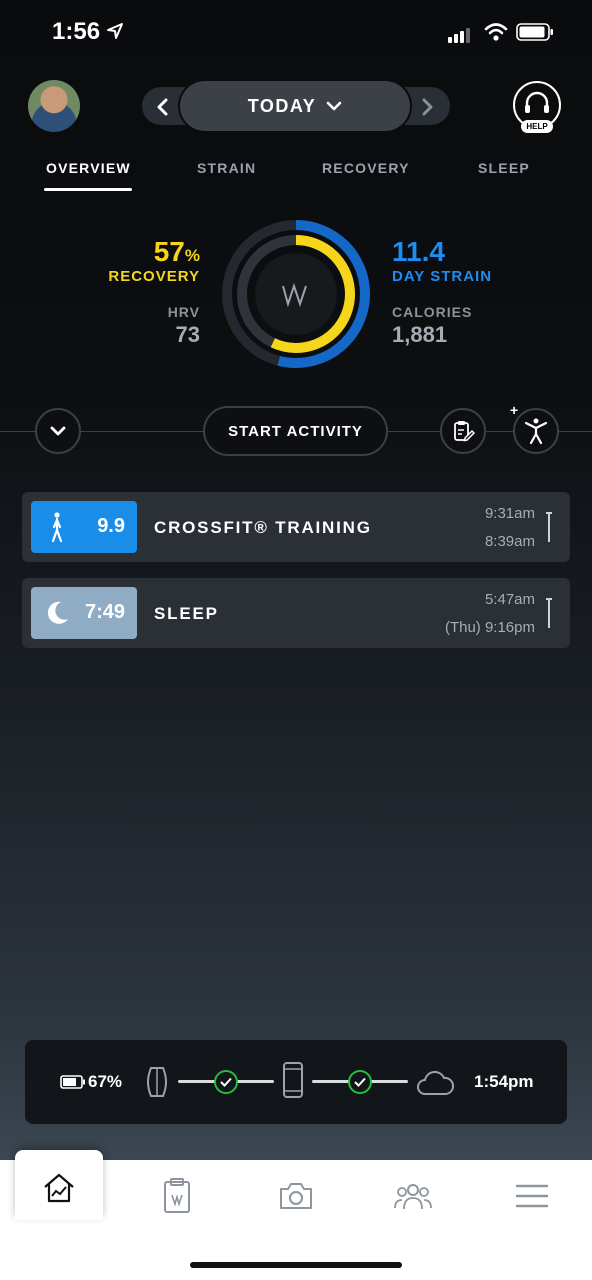 This screenshot has height=1280, width=592. I want to click on expand-button, so click(58, 431).